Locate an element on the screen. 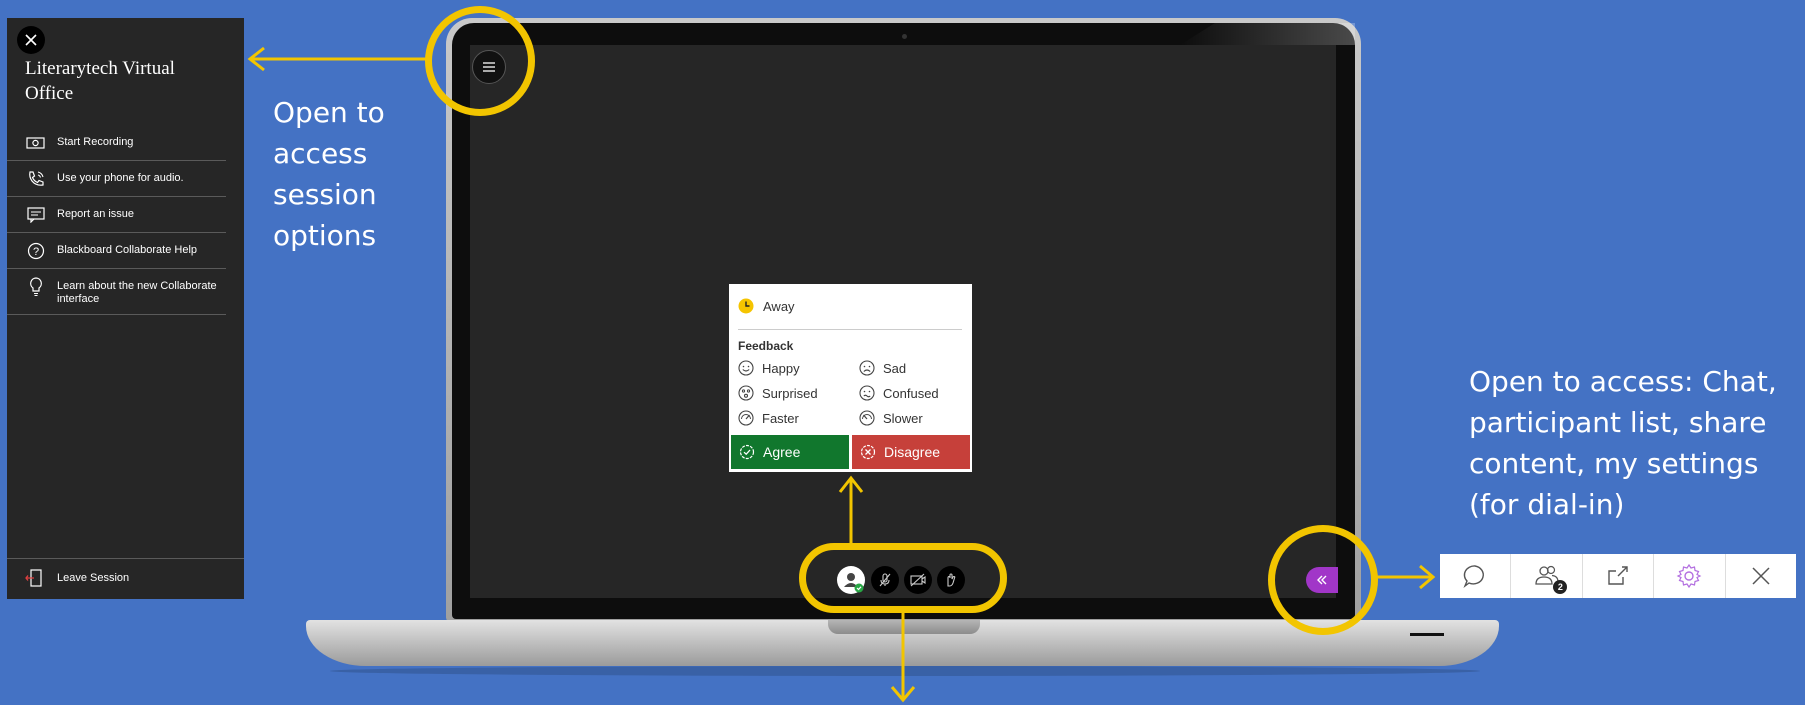 The width and height of the screenshot is (1805, 705). menu-item-start-recording: Start Recording is located at coordinates (116, 143).